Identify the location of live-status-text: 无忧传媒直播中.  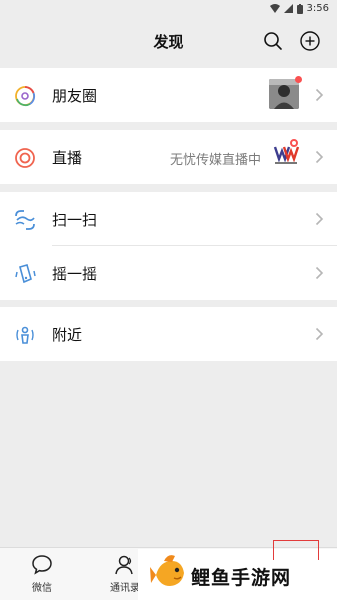
(215, 160).